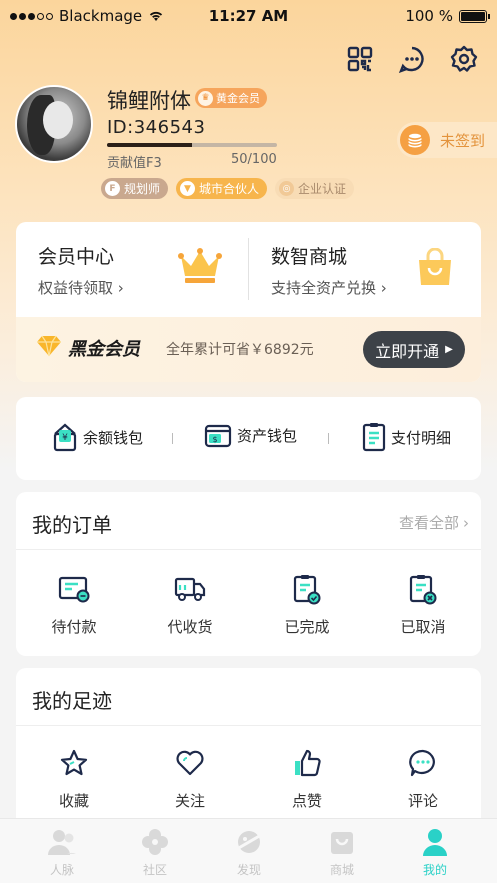  Describe the element at coordinates (218, 436) in the screenshot. I see `asset-wallet-icon: $` at that location.